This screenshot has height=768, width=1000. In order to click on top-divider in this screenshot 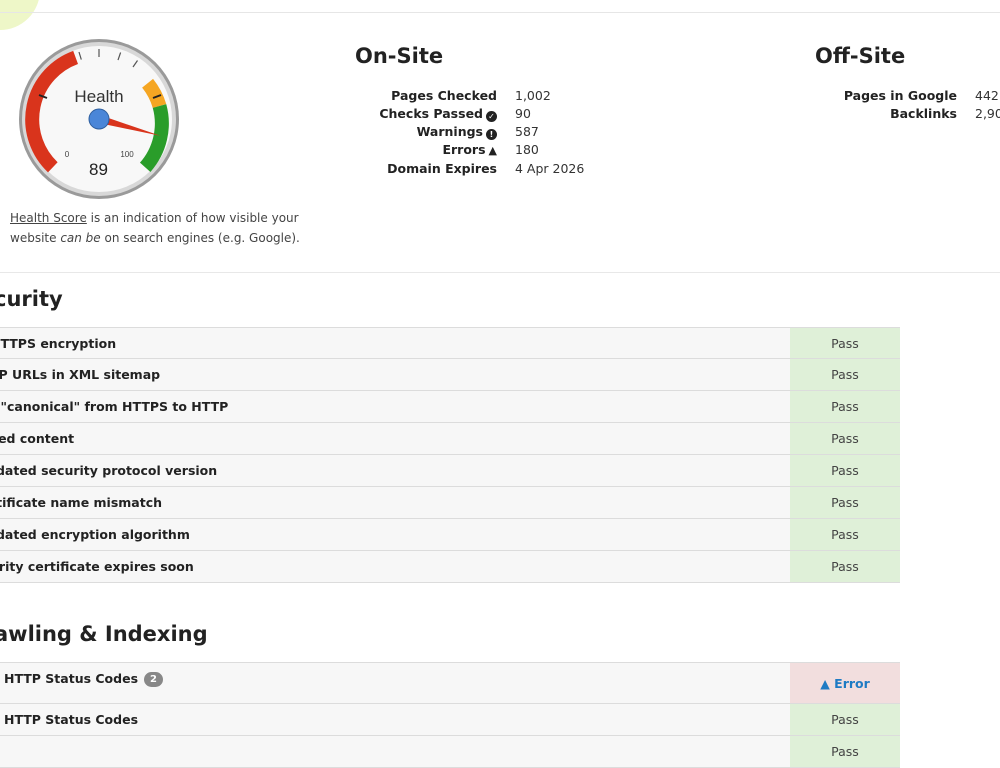, I will do `click(500, 12)`.